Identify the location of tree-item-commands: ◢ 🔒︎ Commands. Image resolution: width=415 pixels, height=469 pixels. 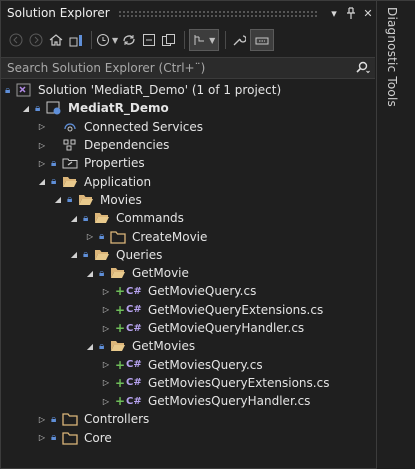
(188, 218).